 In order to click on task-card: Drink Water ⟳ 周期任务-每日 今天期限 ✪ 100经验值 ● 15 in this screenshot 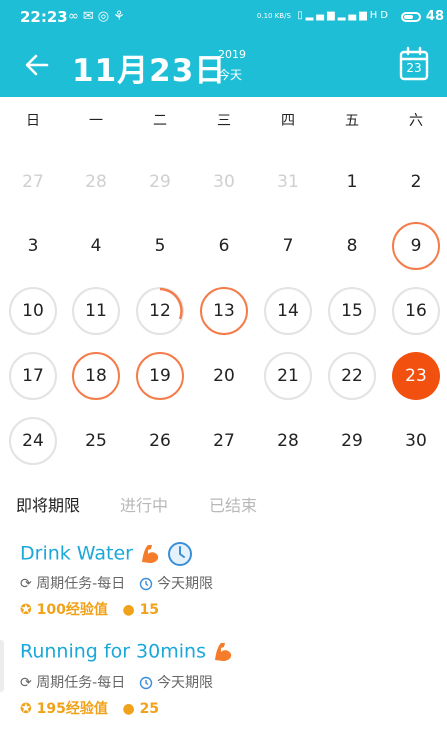, I will do `click(223, 580)`.